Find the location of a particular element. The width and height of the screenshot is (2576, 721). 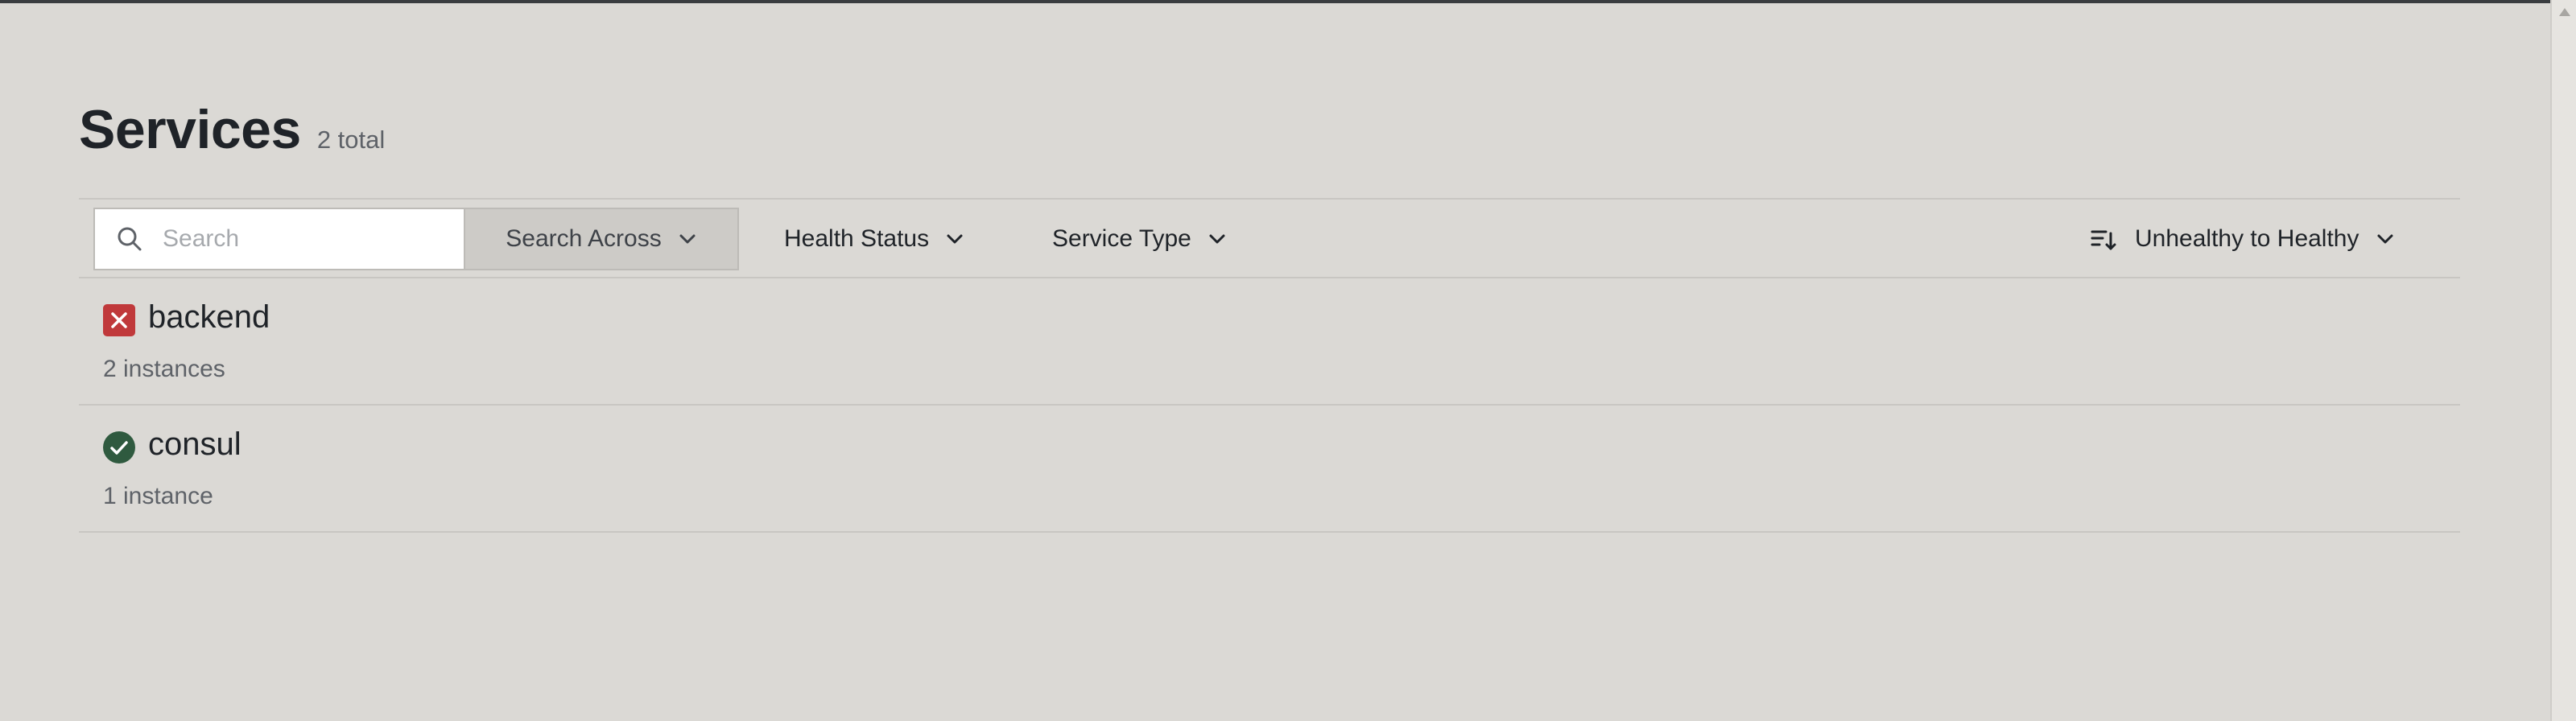

search-field is located at coordinates (279, 239).